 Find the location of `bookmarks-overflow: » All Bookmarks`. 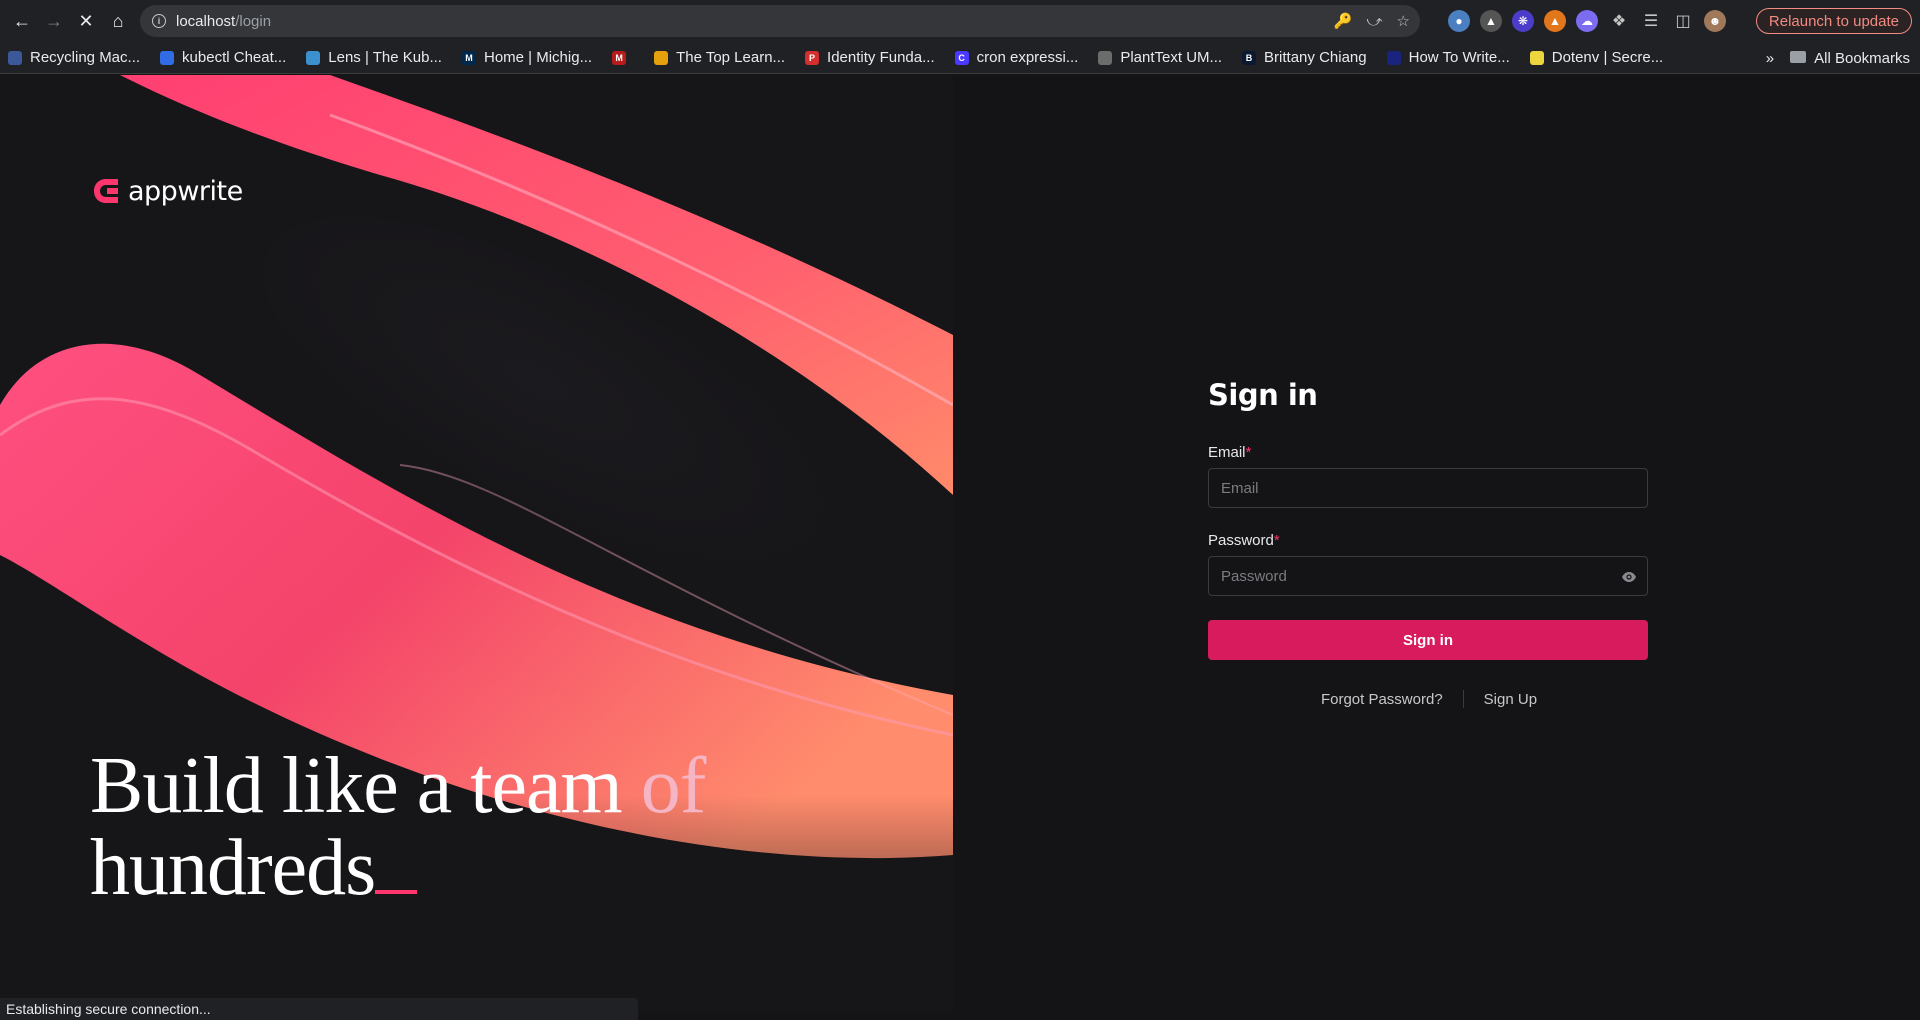

bookmarks-overflow: » All Bookmarks is located at coordinates (1838, 58).